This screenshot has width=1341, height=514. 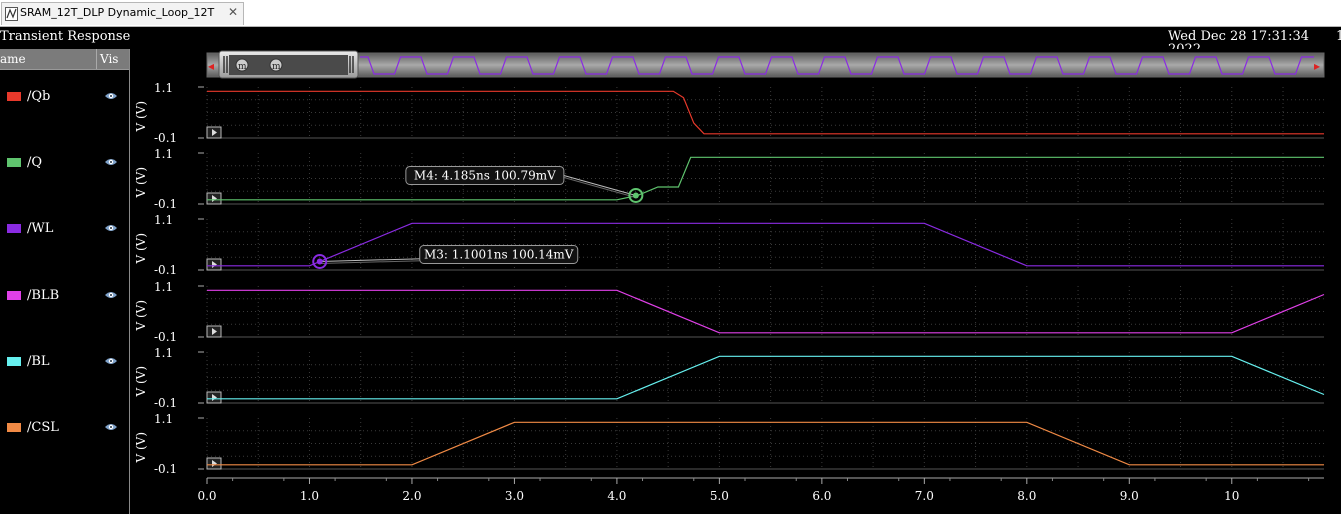 What do you see at coordinates (760, 490) in the screenshot?
I see `x-axis: 0.0 1.0 2.0 3.0 4.0 5.0 6.0 7.0 8.0 9.0 10` at bounding box center [760, 490].